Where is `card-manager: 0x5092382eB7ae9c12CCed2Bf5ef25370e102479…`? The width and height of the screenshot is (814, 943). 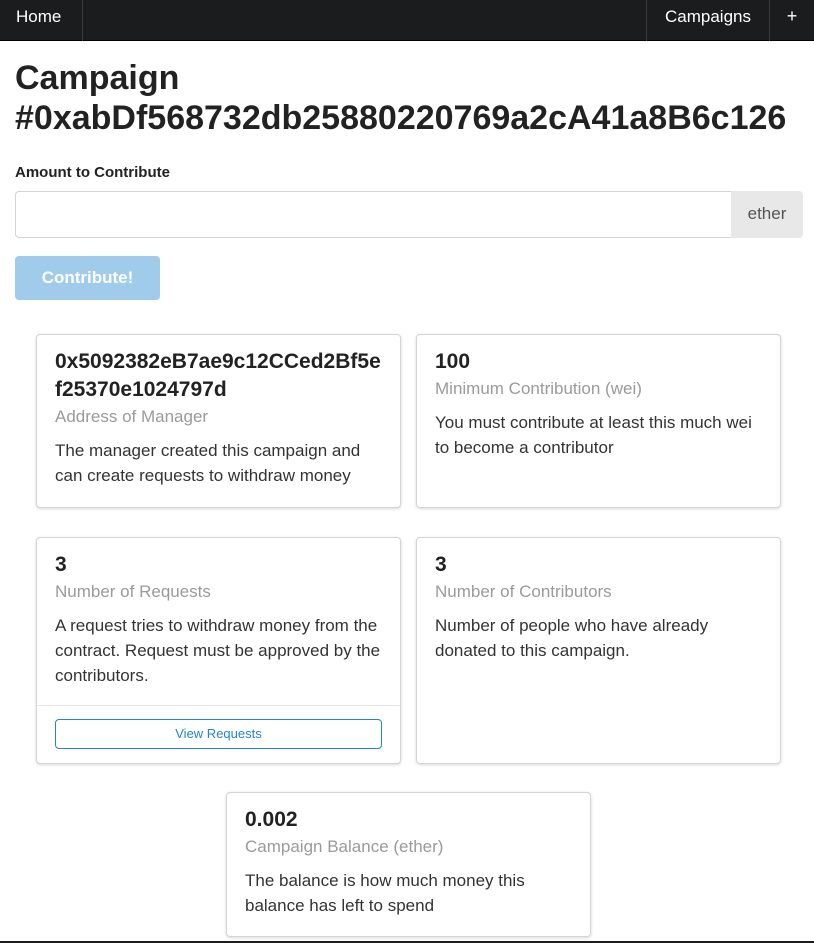
card-manager: 0x5092382eB7ae9c12CCed2Bf5ef25370e102479… is located at coordinates (218, 421).